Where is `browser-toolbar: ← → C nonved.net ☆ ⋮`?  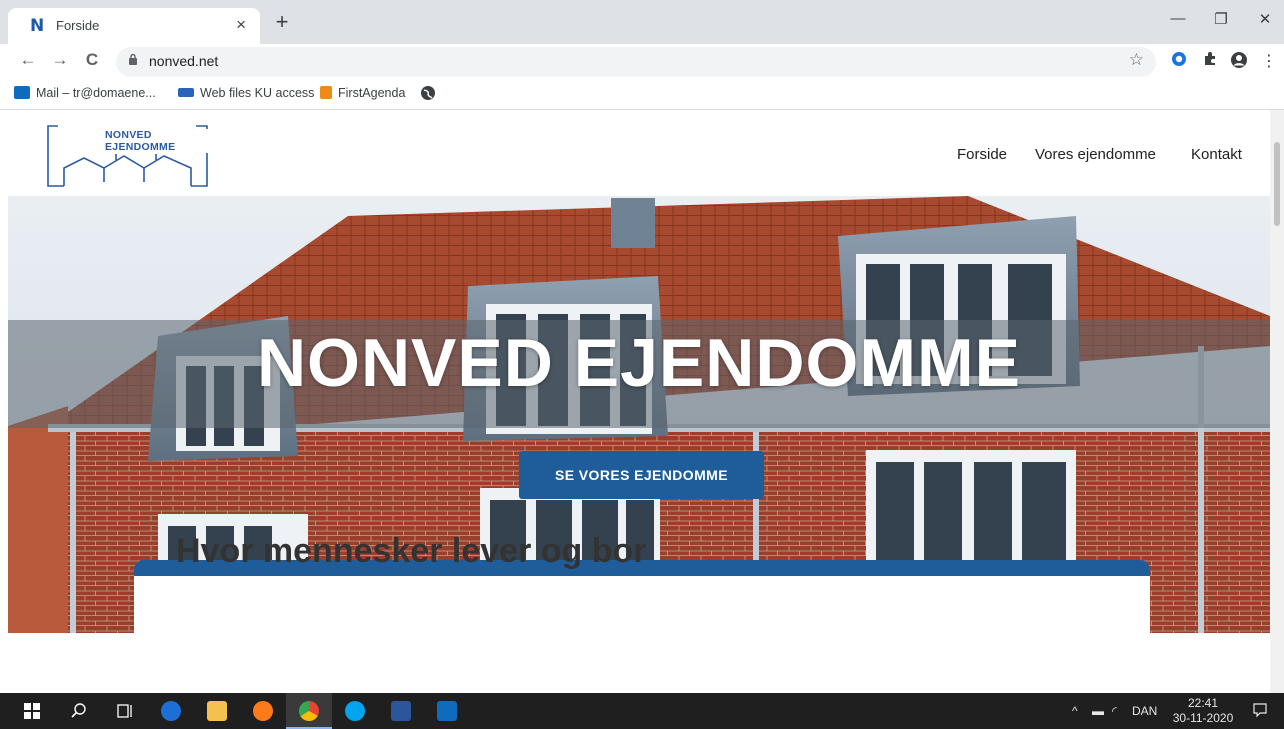
browser-toolbar: ← → C nonved.net ☆ ⋮ is located at coordinates (642, 62).